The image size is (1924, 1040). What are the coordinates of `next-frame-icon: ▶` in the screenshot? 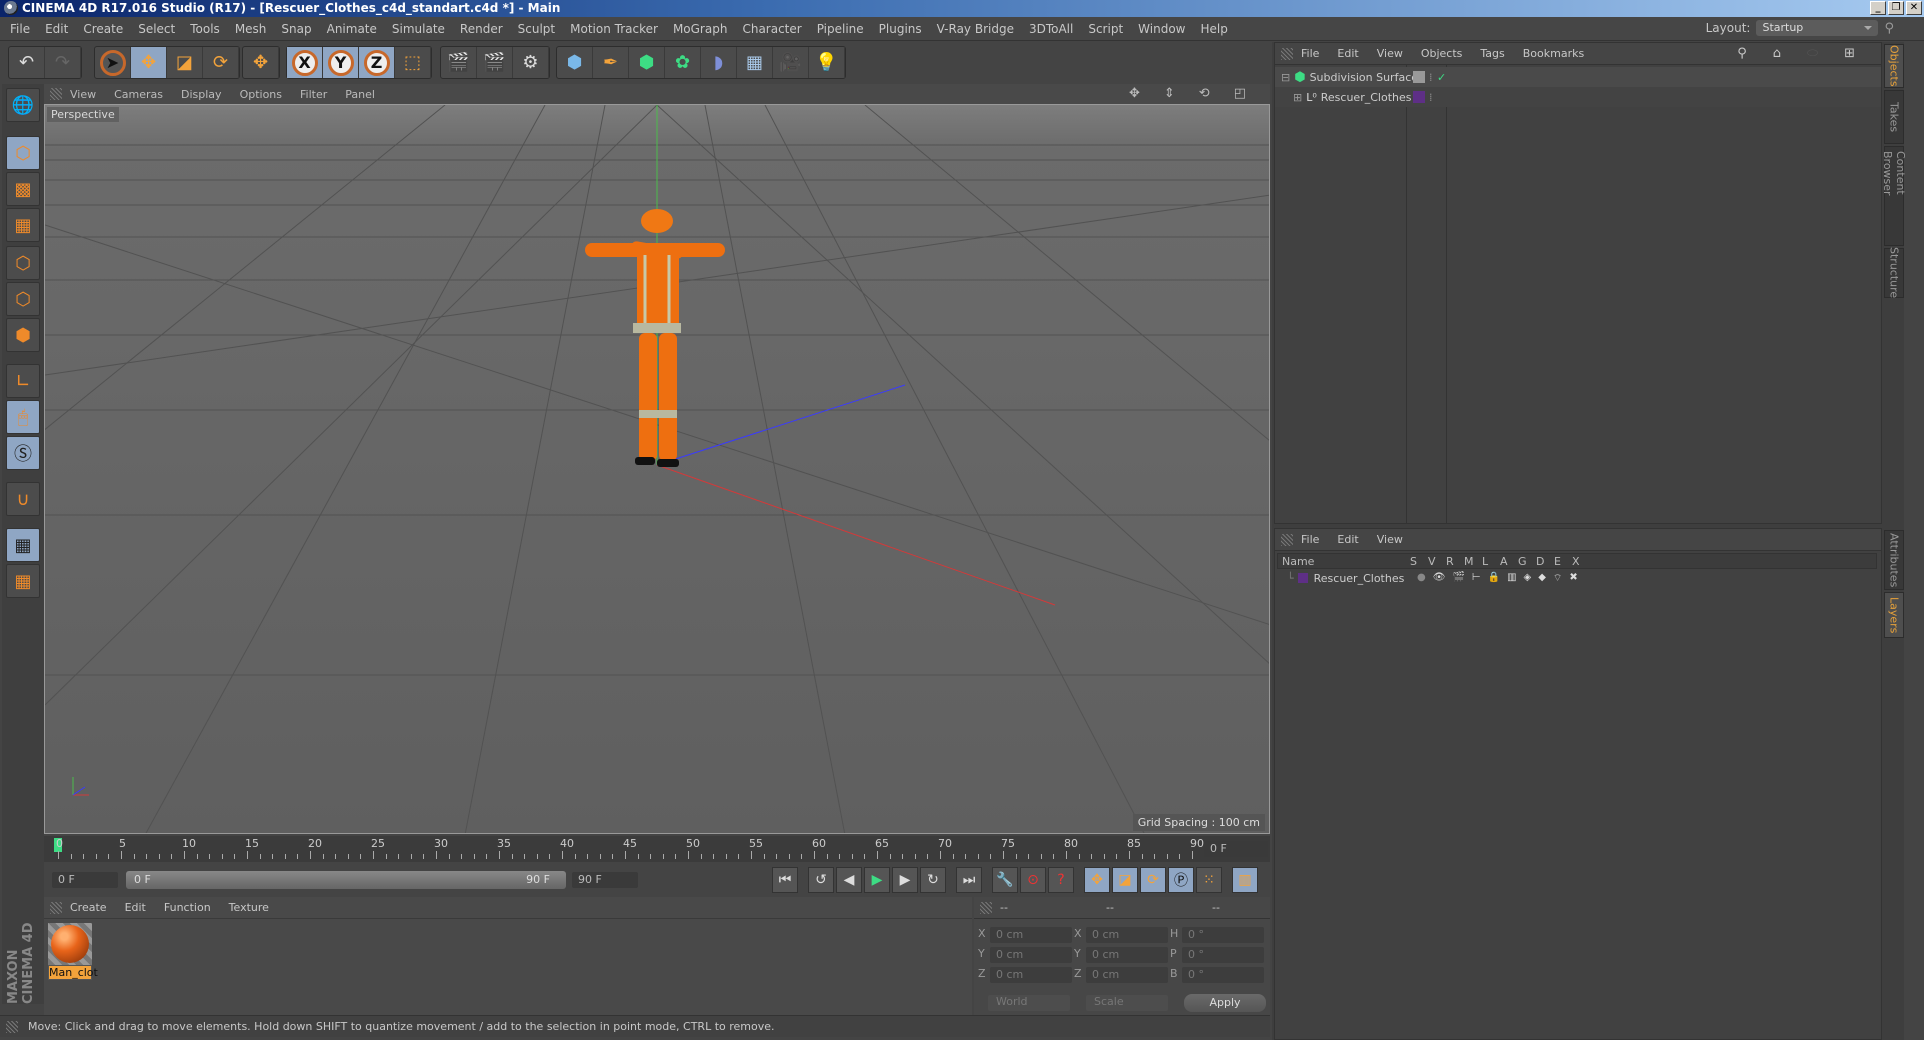 It's located at (905, 880).